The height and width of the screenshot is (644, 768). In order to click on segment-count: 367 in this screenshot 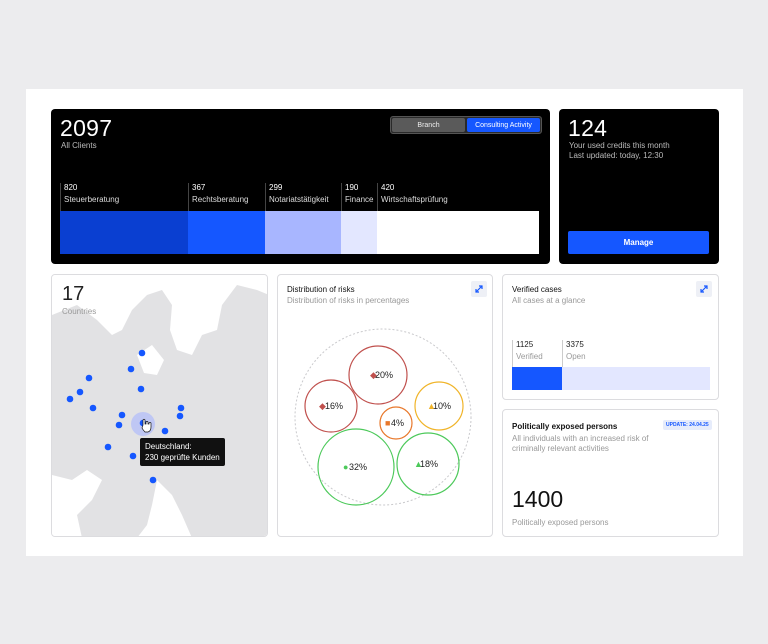, I will do `click(199, 187)`.